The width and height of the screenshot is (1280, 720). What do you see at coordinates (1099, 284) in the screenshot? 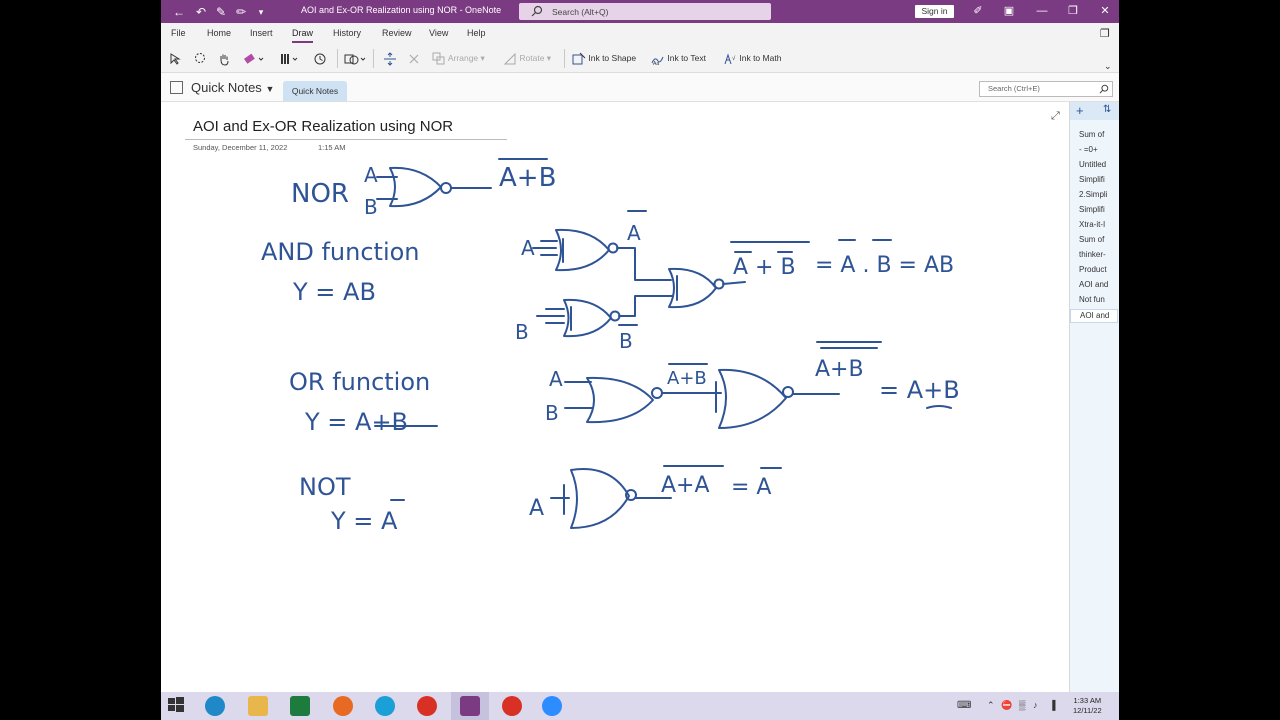
I see `page-list-item: AOI and` at bounding box center [1099, 284].